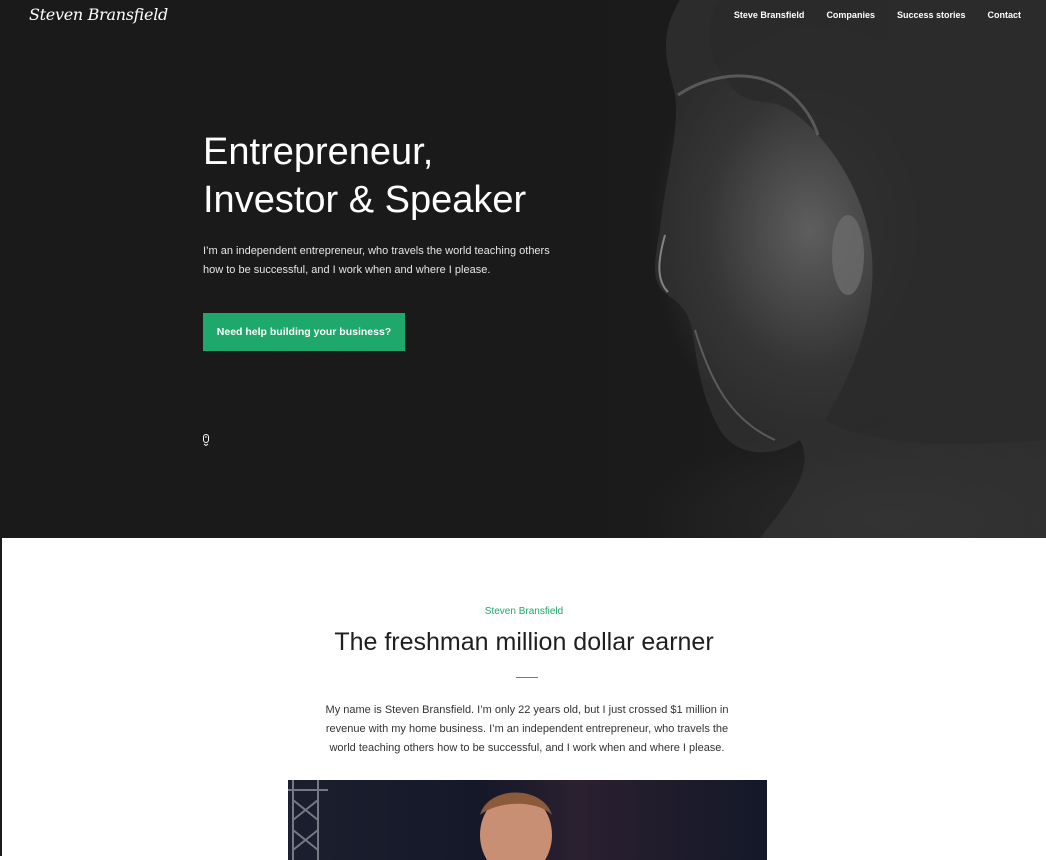  What do you see at coordinates (524, 611) in the screenshot?
I see `section-eyebrow: Steven Bransfield` at bounding box center [524, 611].